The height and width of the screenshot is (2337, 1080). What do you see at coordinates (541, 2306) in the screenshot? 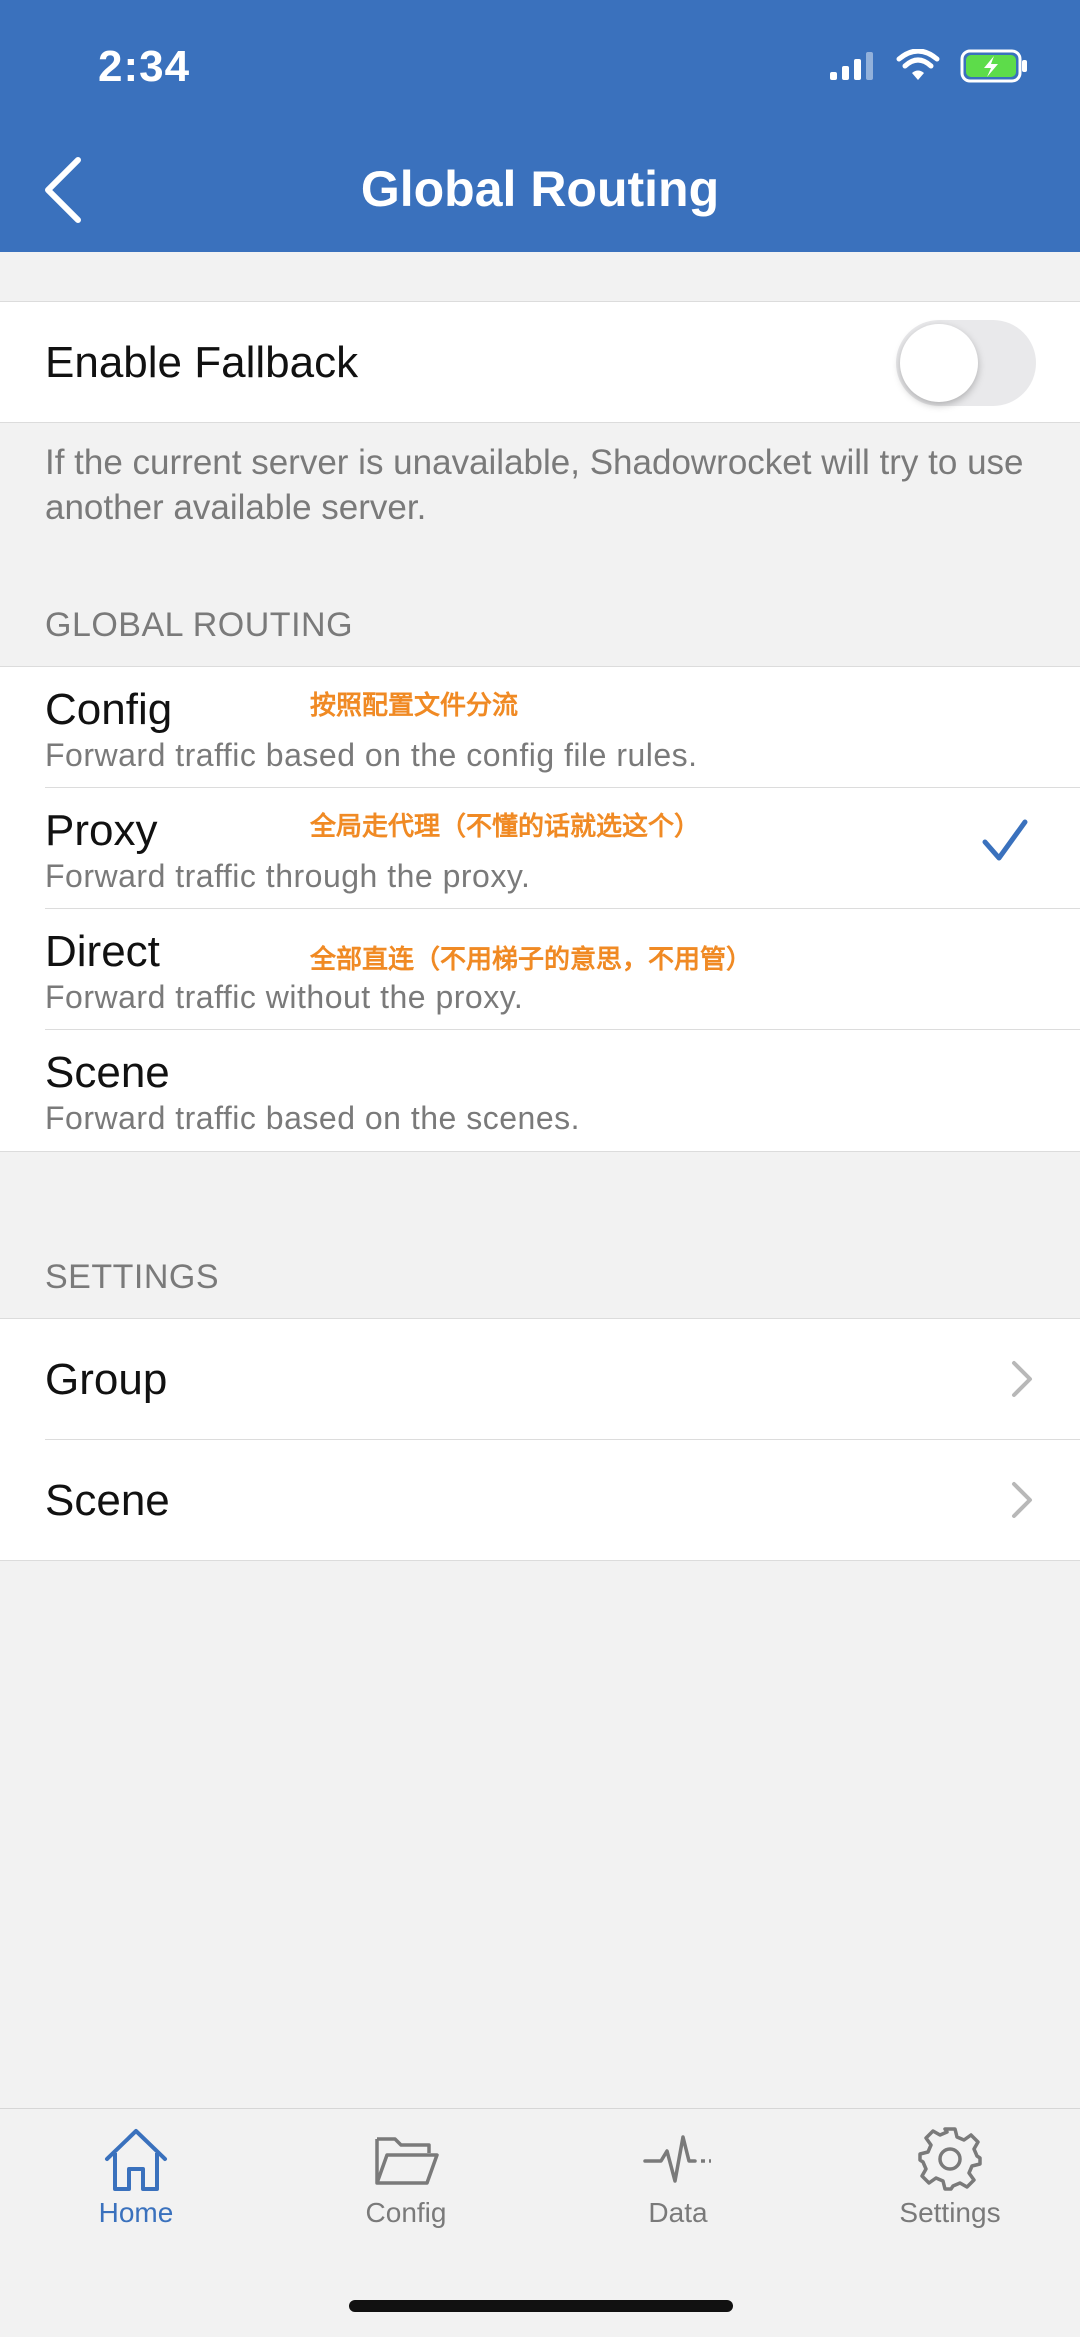
I see `home-indicator` at bounding box center [541, 2306].